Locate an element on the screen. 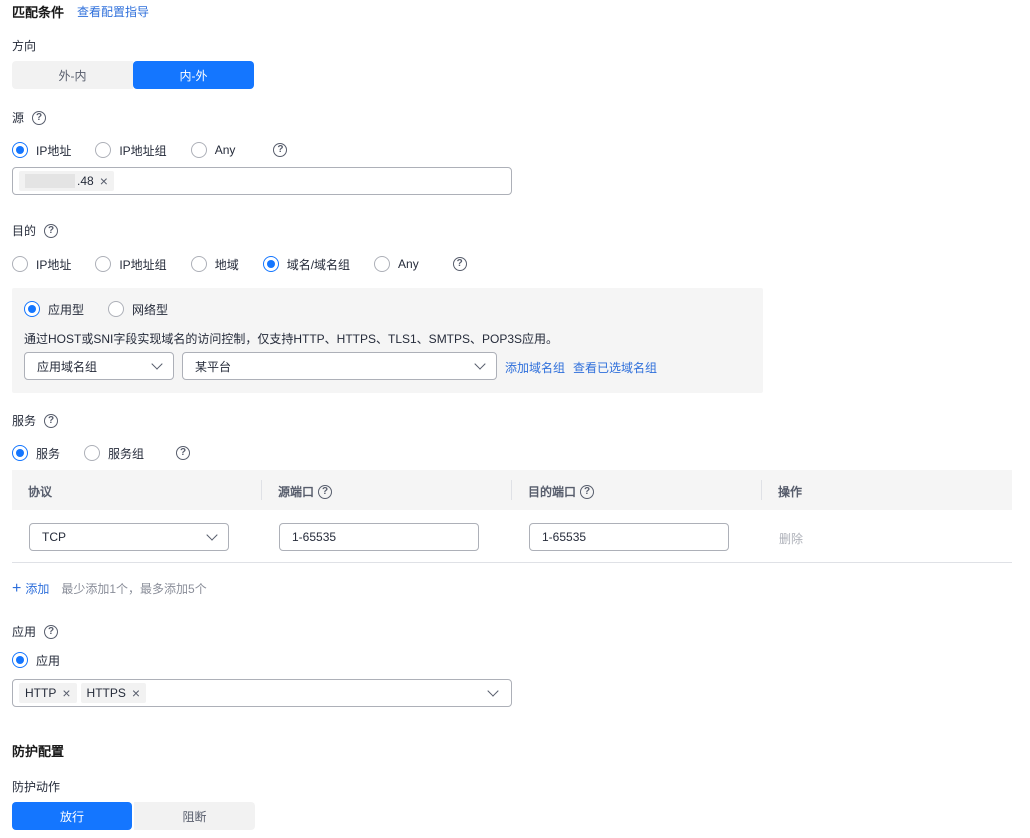 The image size is (1030, 838). protection-action-label: 防护动作 is located at coordinates (36, 787).